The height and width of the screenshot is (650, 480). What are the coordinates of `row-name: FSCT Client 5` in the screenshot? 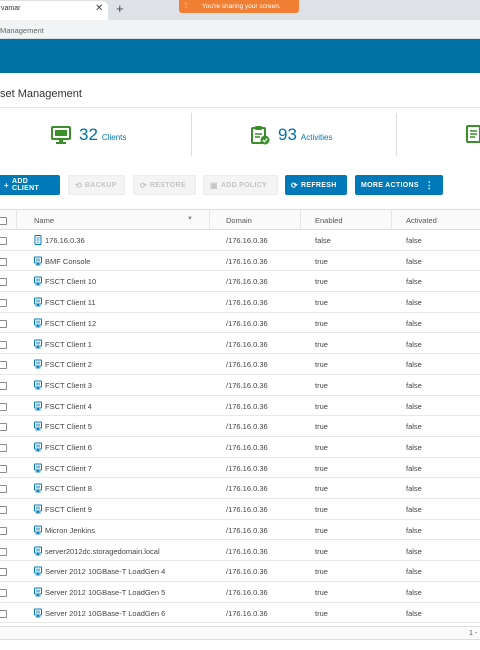 It's located at (68, 426).